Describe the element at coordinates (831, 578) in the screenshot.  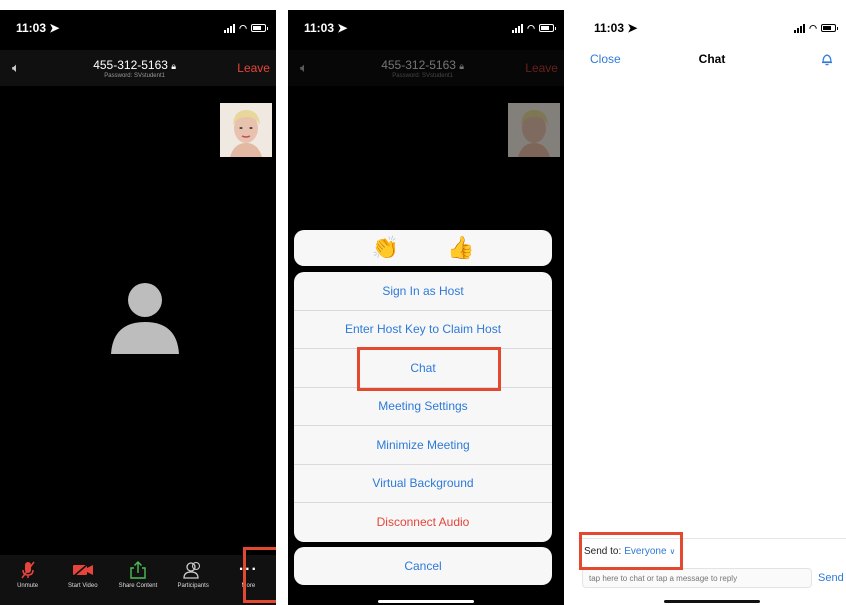
I see `send-button: Send` at that location.